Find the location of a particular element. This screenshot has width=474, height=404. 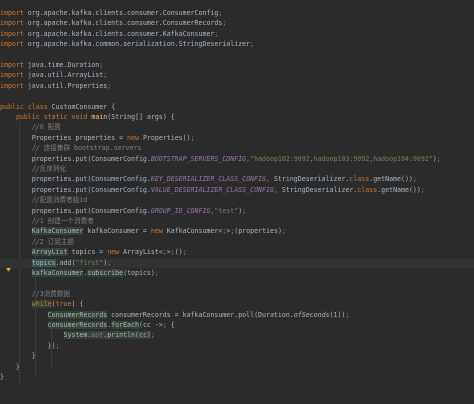

code-line: //2 订阅主题 is located at coordinates (237, 242).